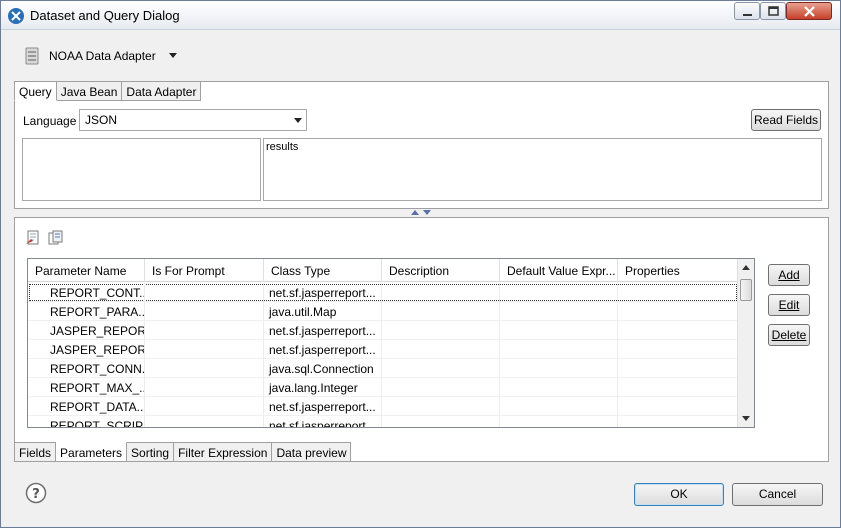  Describe the element at coordinates (678, 270) in the screenshot. I see `column-header: Properties` at that location.